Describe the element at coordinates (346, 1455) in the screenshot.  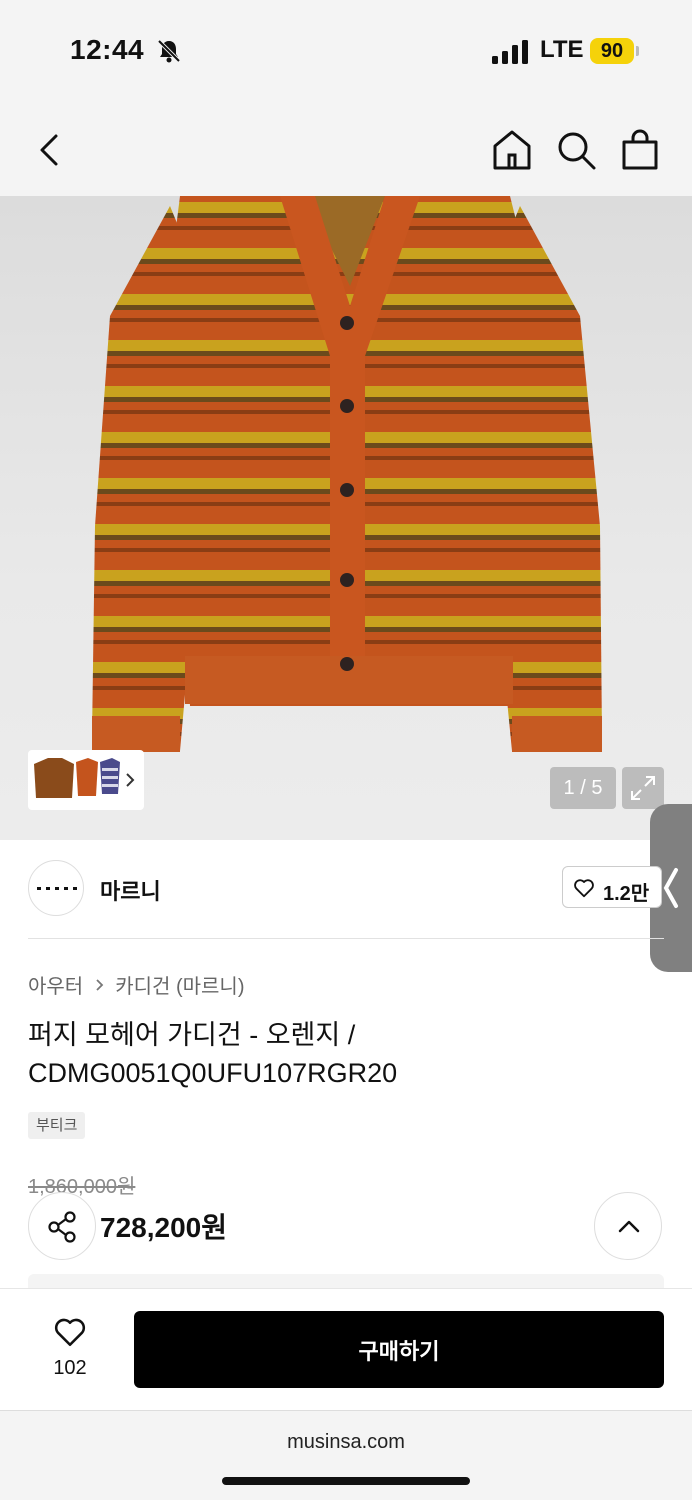
I see `browser-url-bar: musinsa.com` at that location.